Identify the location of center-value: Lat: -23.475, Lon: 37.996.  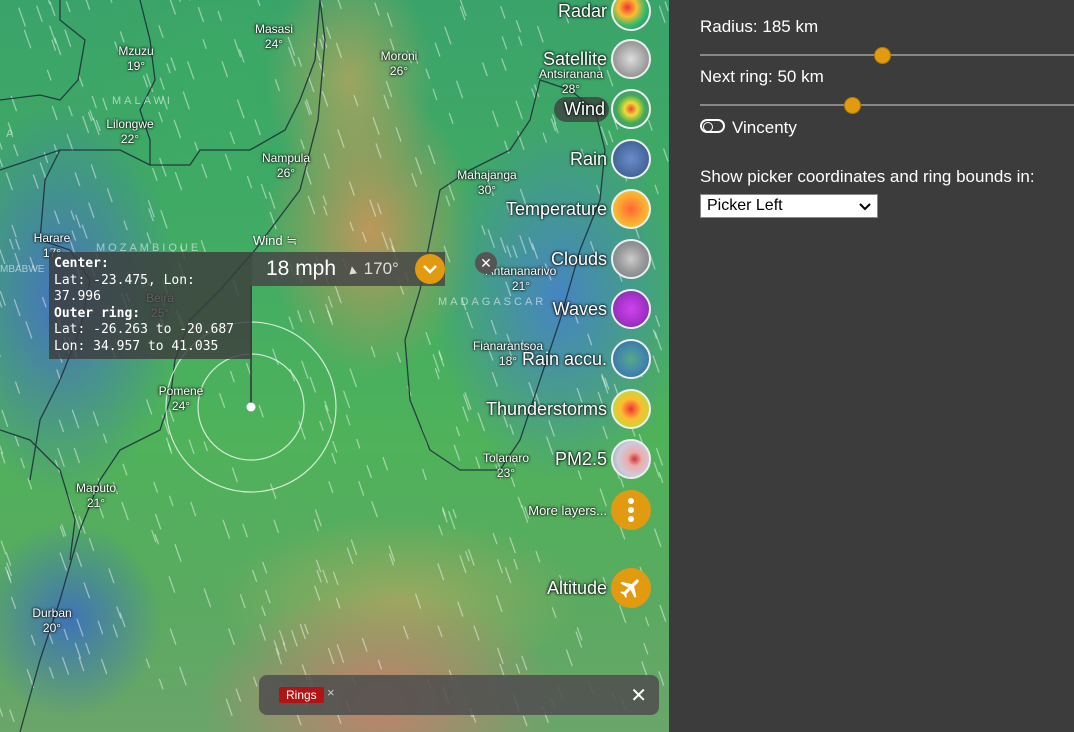
(124, 288).